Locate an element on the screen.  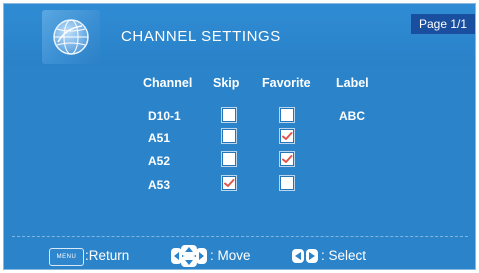
left-right-arrows-icon is located at coordinates (305, 256).